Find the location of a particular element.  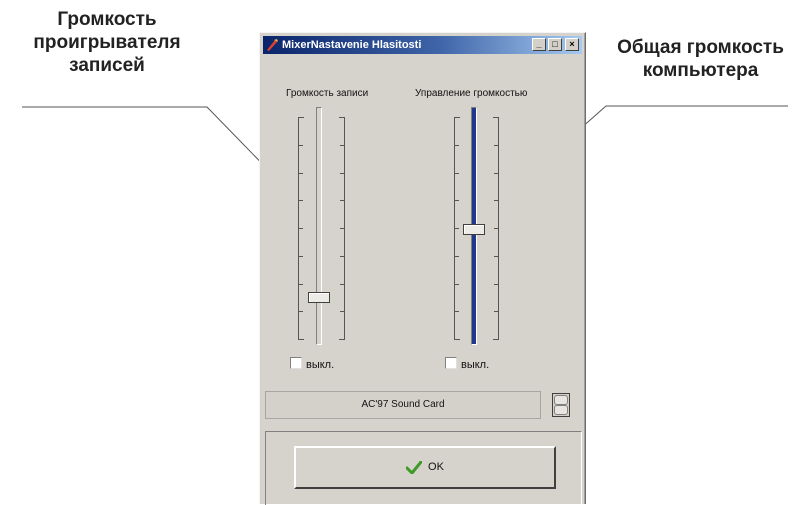

sound-device-field: AC'97 Sound Card is located at coordinates (403, 405).